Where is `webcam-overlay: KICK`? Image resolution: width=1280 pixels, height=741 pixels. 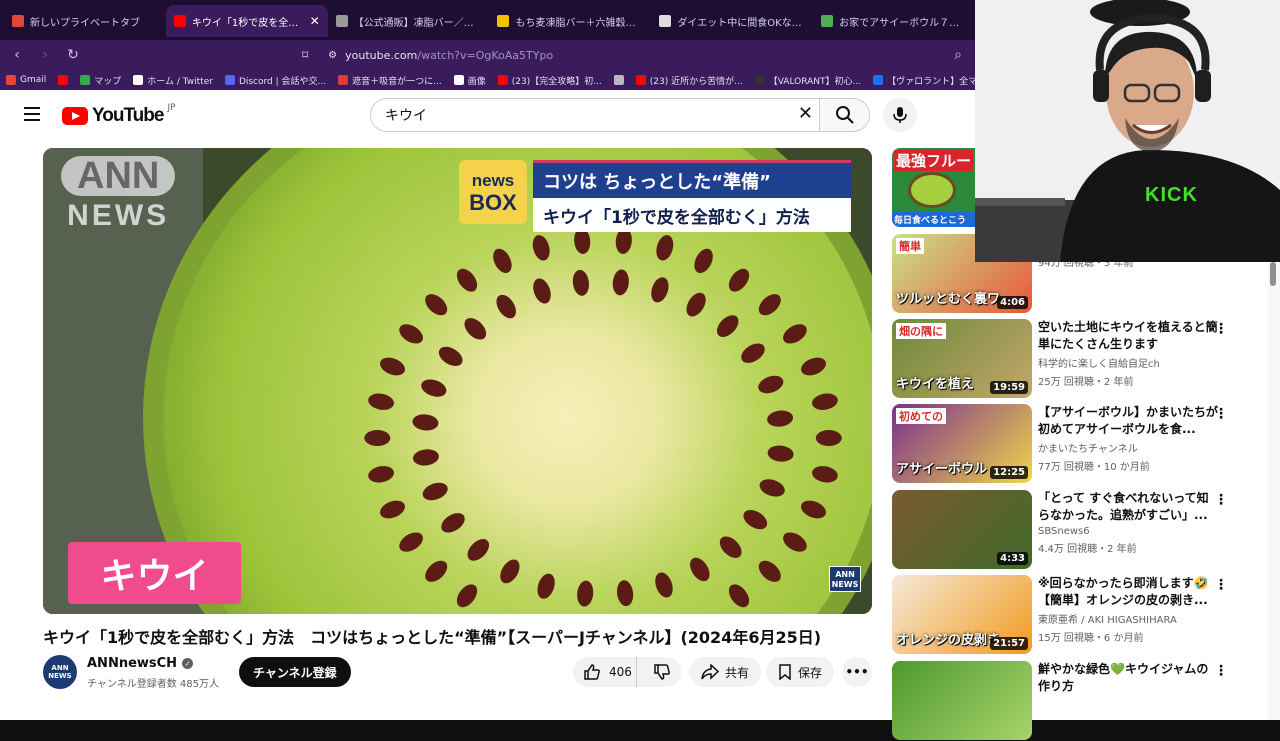 webcam-overlay: KICK is located at coordinates (1127, 131).